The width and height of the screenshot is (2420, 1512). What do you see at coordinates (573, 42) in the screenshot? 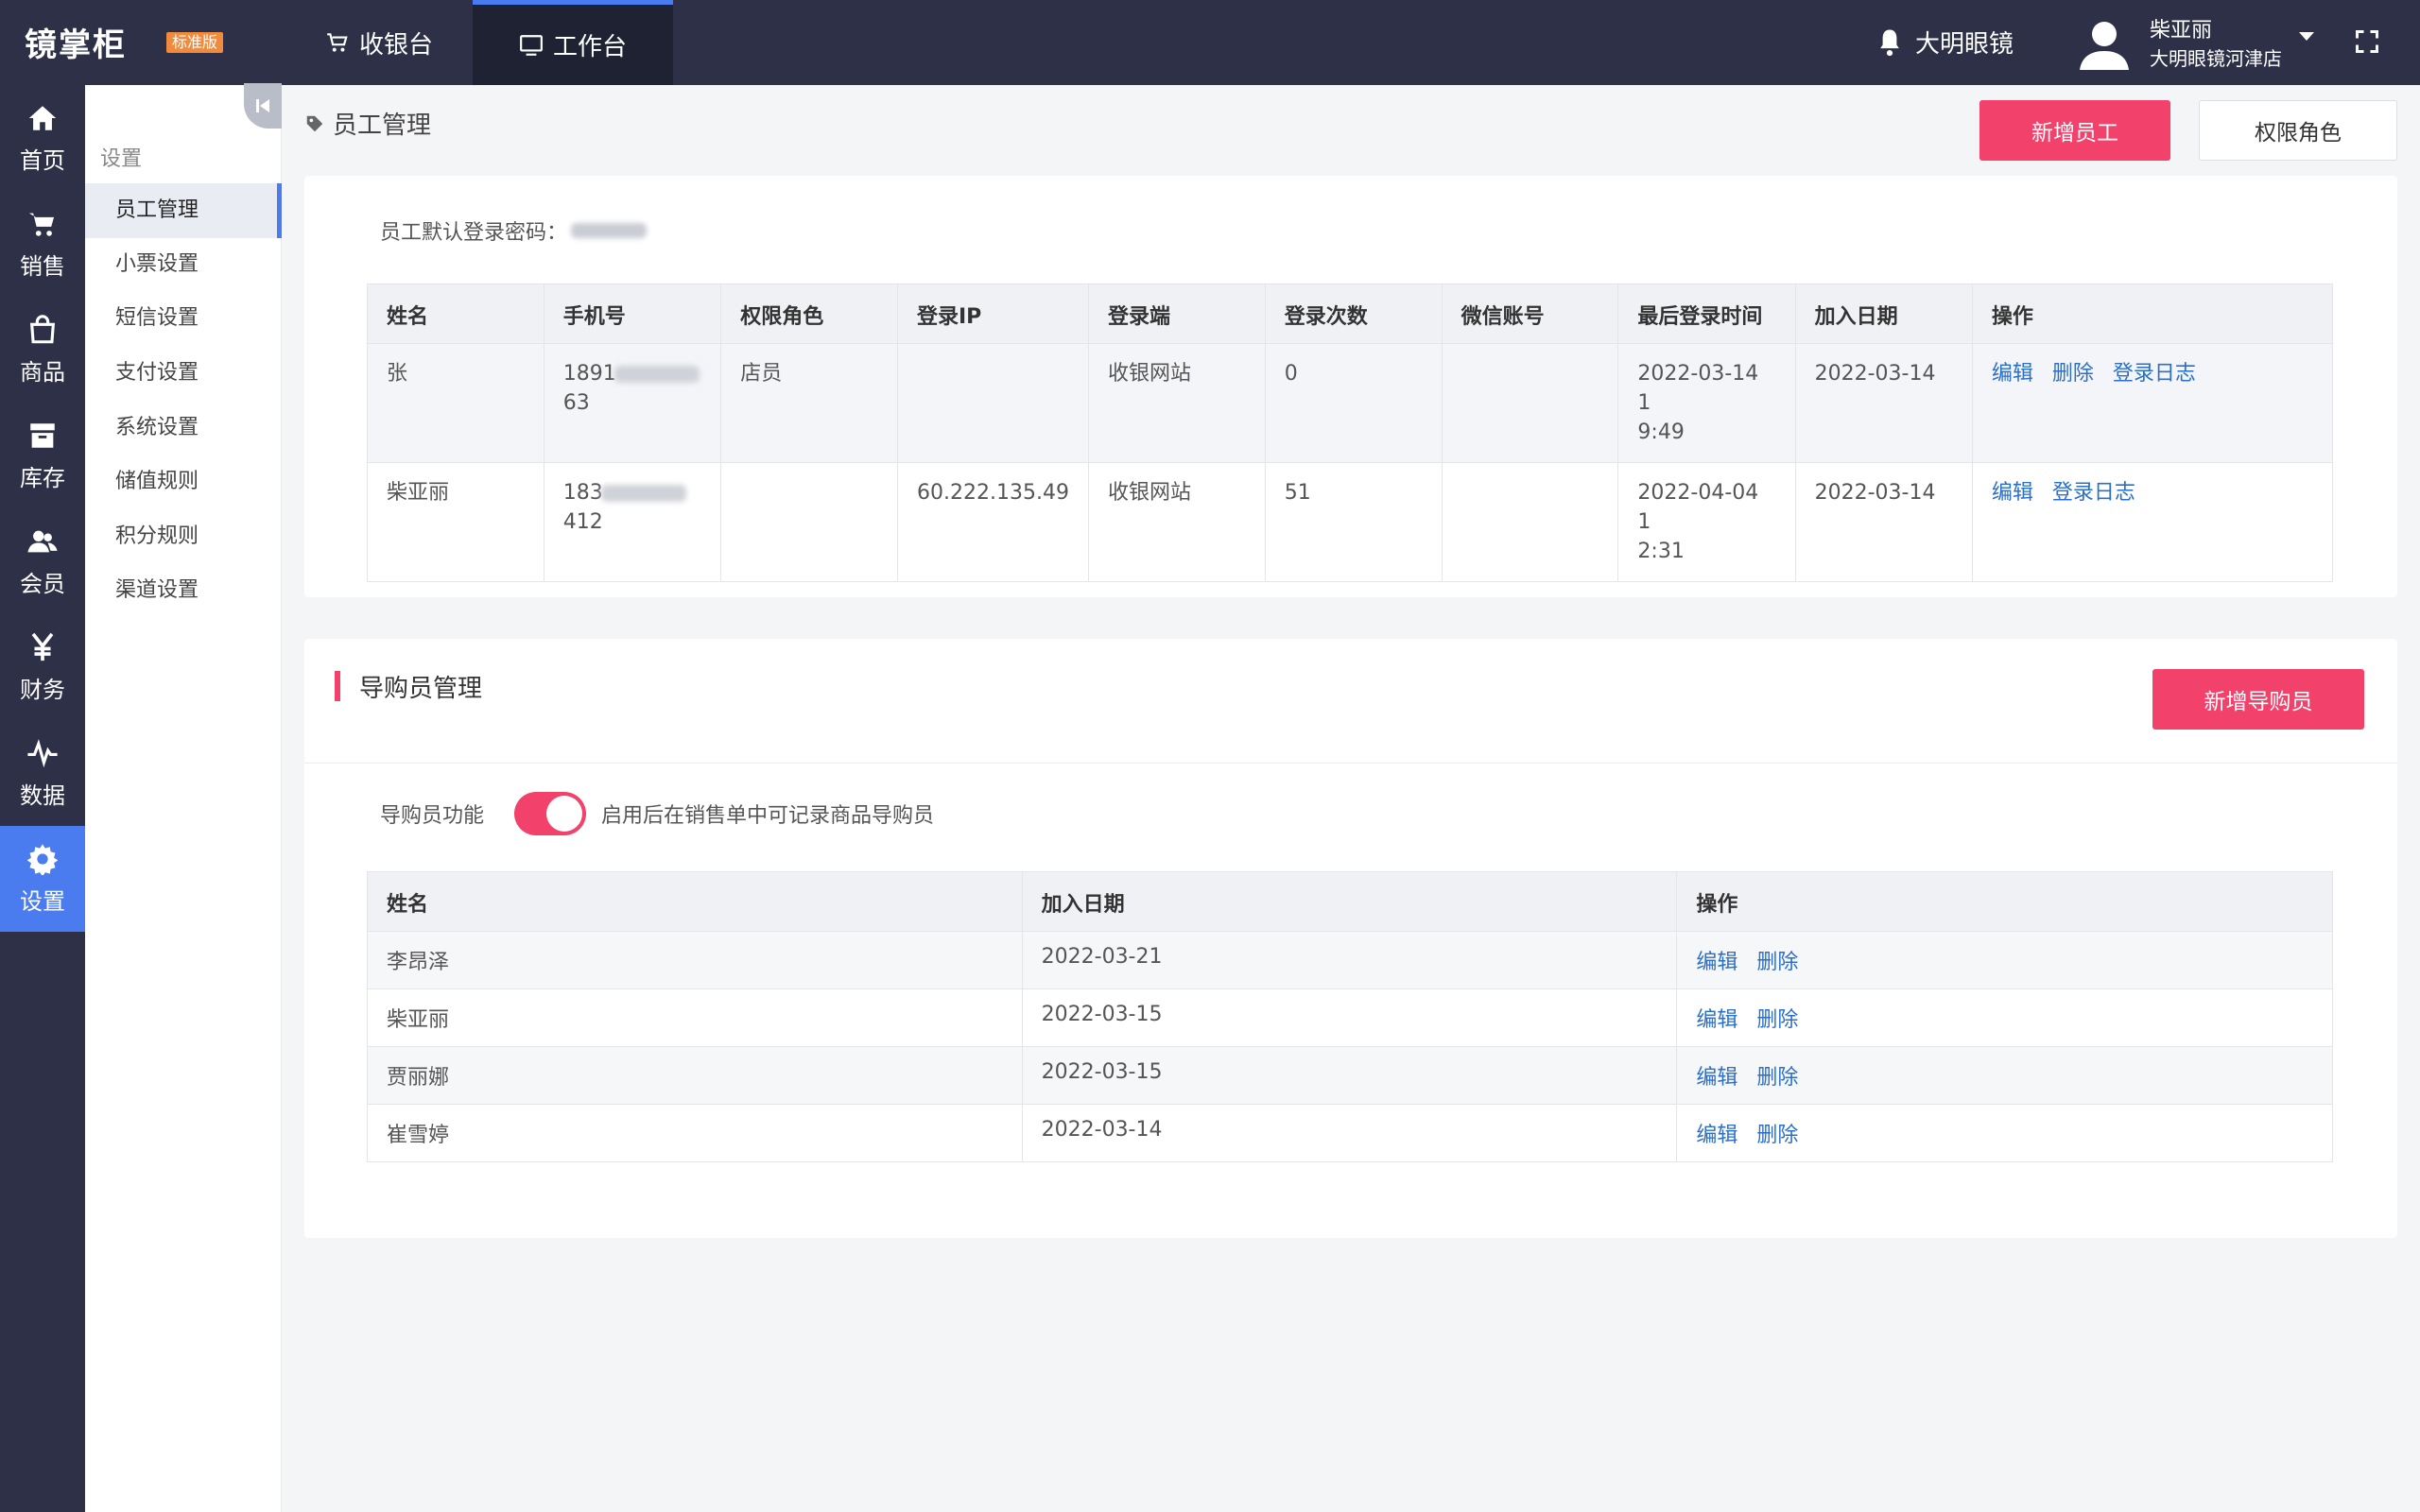
I see `nav-workbench: 工作台` at bounding box center [573, 42].